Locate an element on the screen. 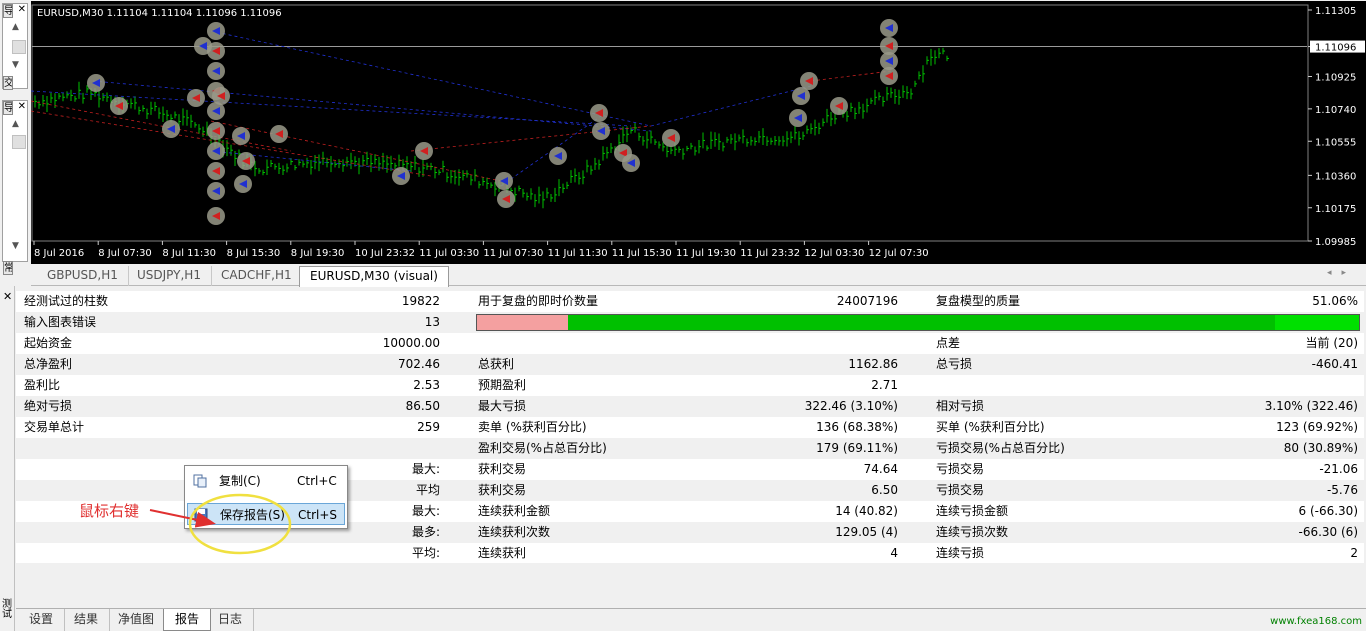  terminal-bottom-tabs: 设置 结果 净值图 报告 日志 is located at coordinates (691, 619).